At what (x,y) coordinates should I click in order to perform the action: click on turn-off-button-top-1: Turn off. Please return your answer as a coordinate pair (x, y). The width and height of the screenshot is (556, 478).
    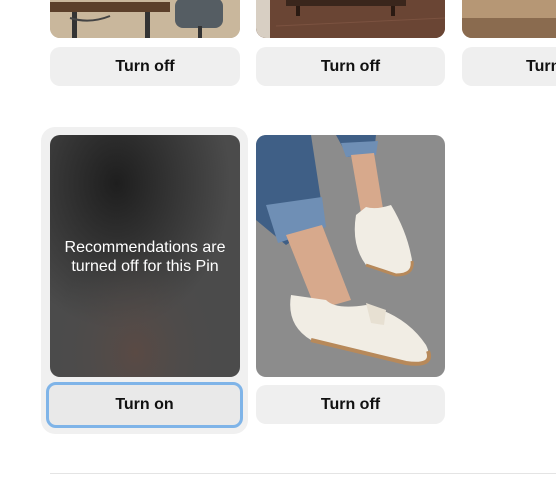
    Looking at the image, I should click on (145, 66).